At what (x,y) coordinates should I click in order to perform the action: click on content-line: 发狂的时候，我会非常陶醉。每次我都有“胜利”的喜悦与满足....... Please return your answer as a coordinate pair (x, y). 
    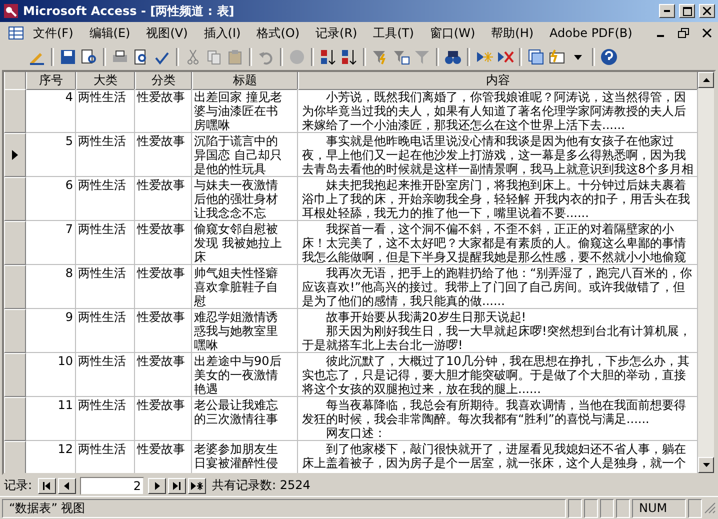
    Looking at the image, I should click on (476, 419).